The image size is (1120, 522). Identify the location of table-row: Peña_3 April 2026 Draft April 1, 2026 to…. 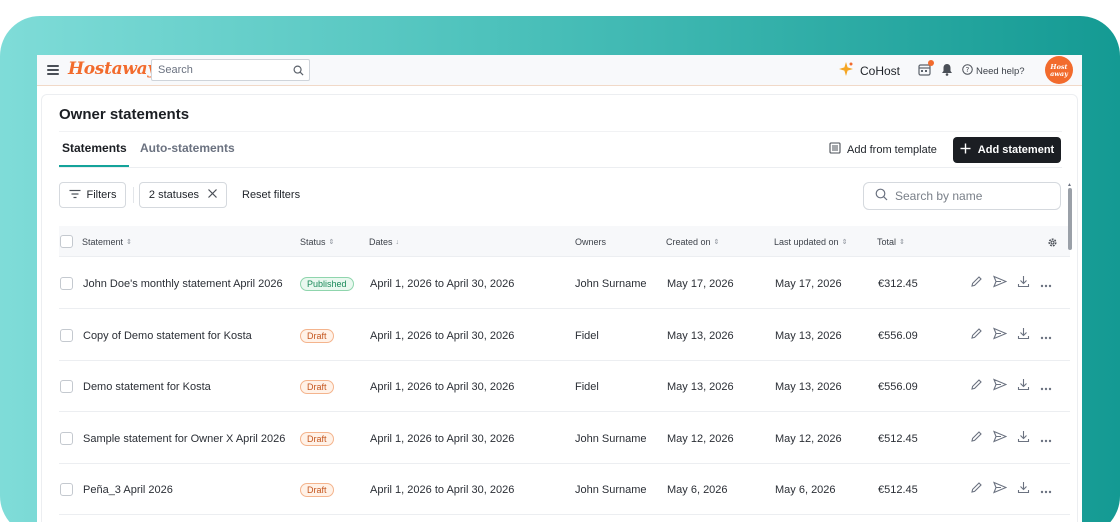
(564, 489).